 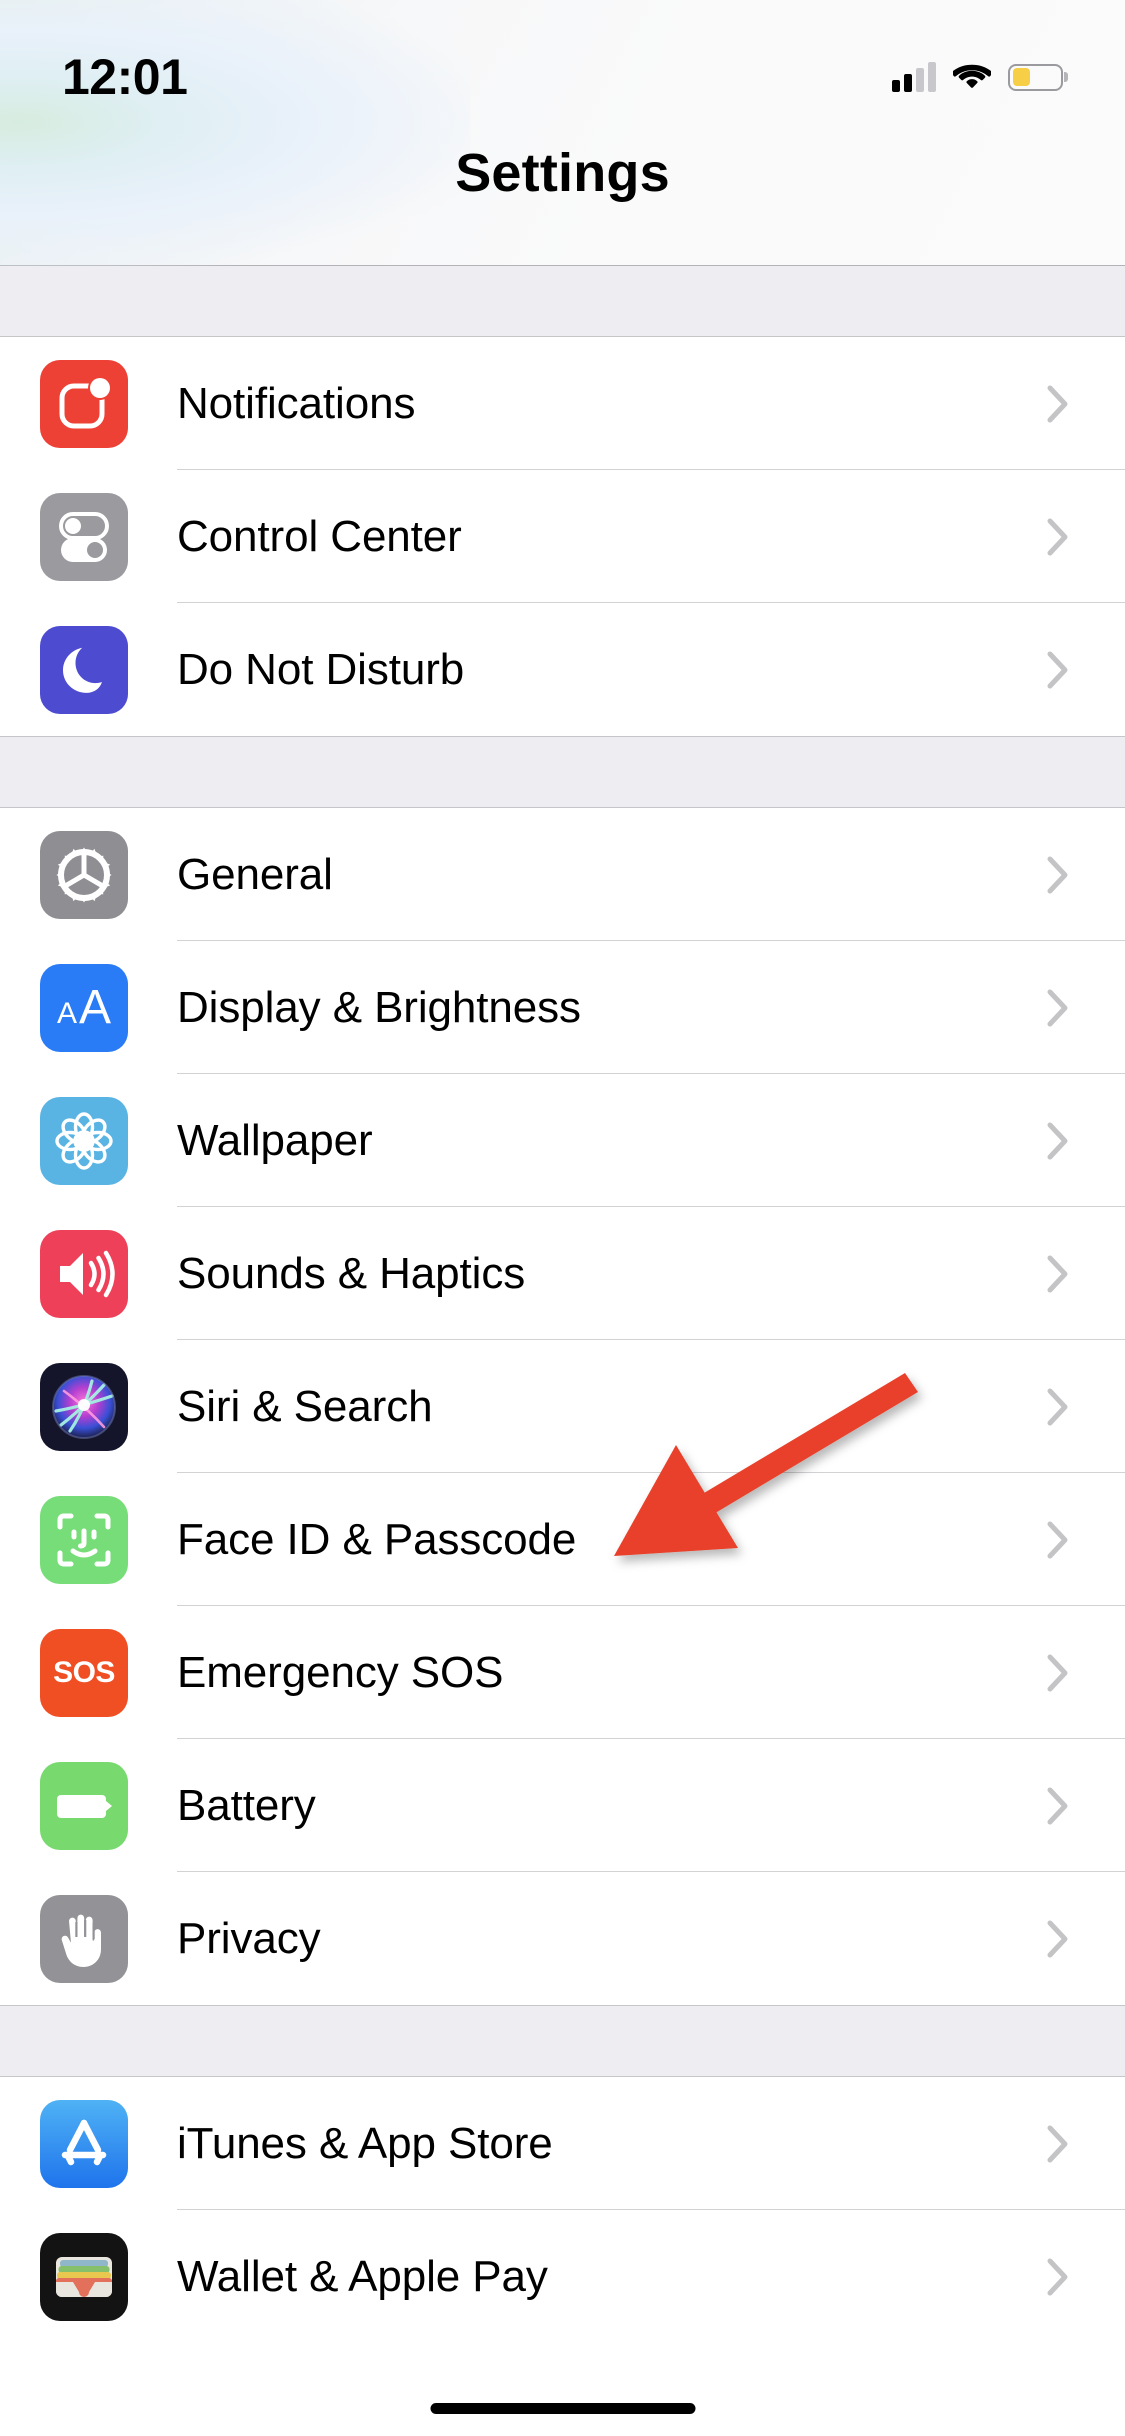 I want to click on privacy-hand-icon, so click(x=84, y=1938).